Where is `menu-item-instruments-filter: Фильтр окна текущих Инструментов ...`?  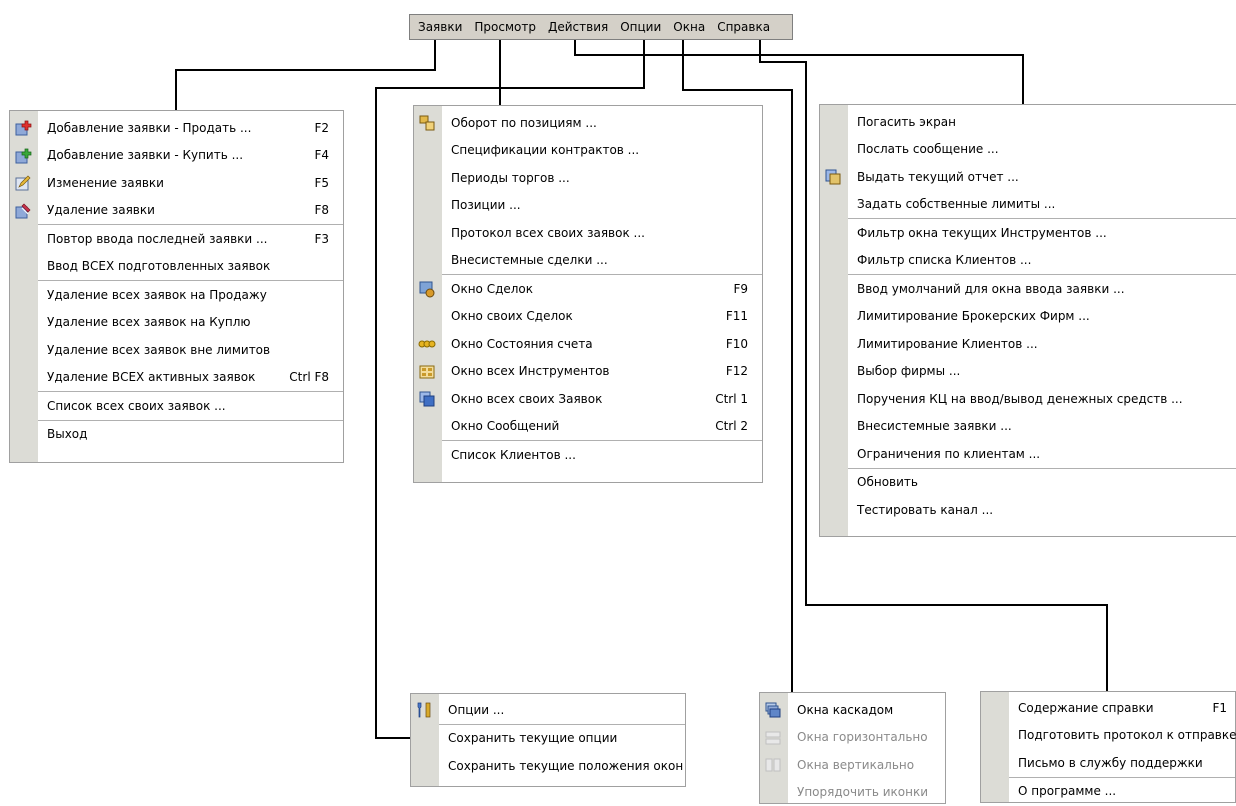 menu-item-instruments-filter: Фильтр окна текущих Инструментов ... is located at coordinates (1028, 233).